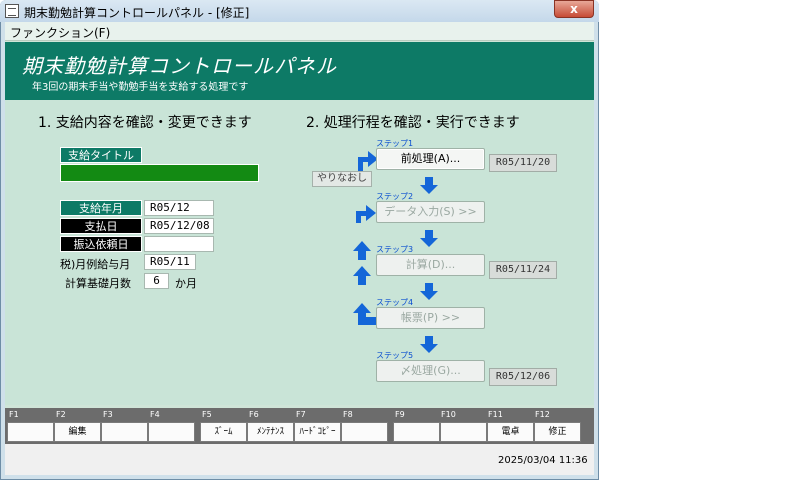  What do you see at coordinates (101, 155) in the screenshot?
I see `payment-title-label: 支給タイトル` at bounding box center [101, 155].